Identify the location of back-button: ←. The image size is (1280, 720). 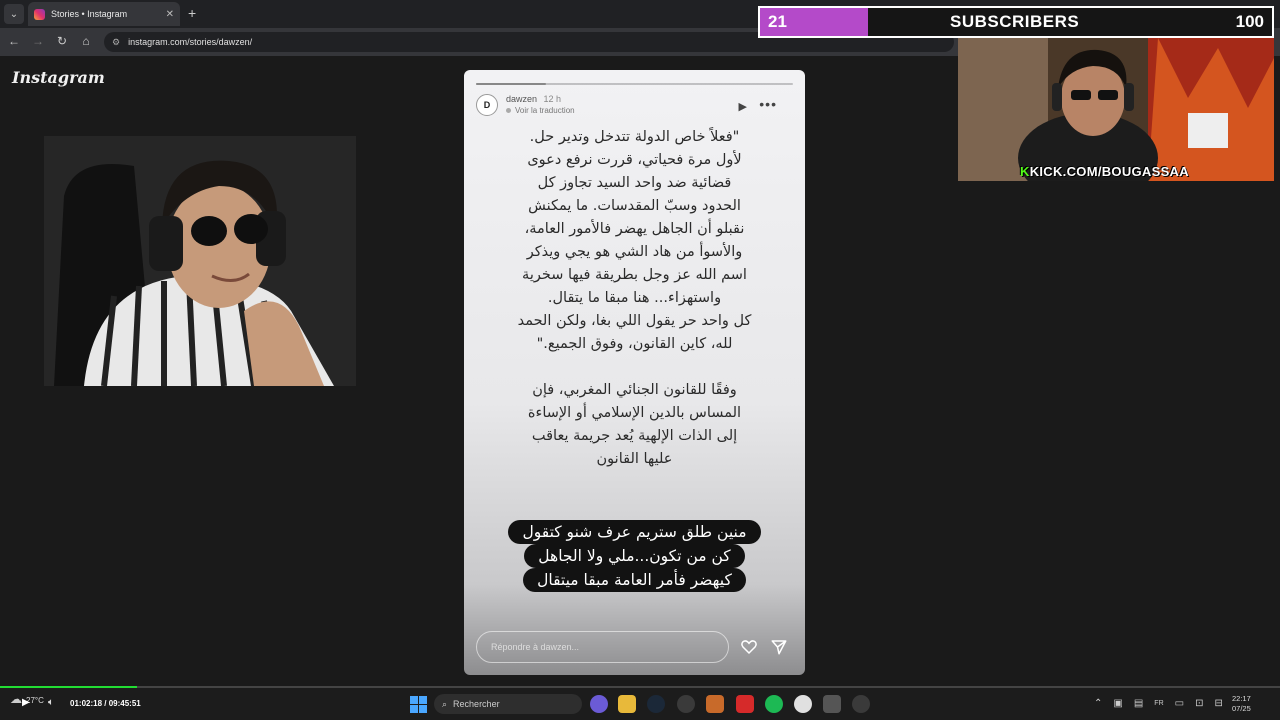
(14, 41).